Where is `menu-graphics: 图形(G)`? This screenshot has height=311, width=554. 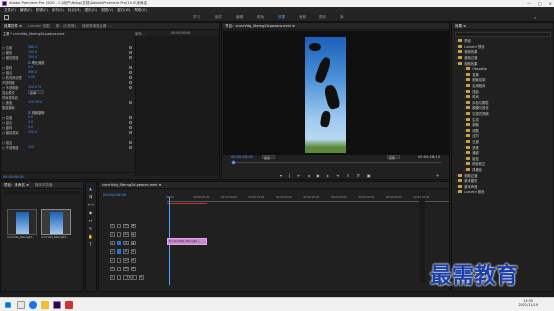 menu-graphics: 图形(G) is located at coordinates (91, 10).